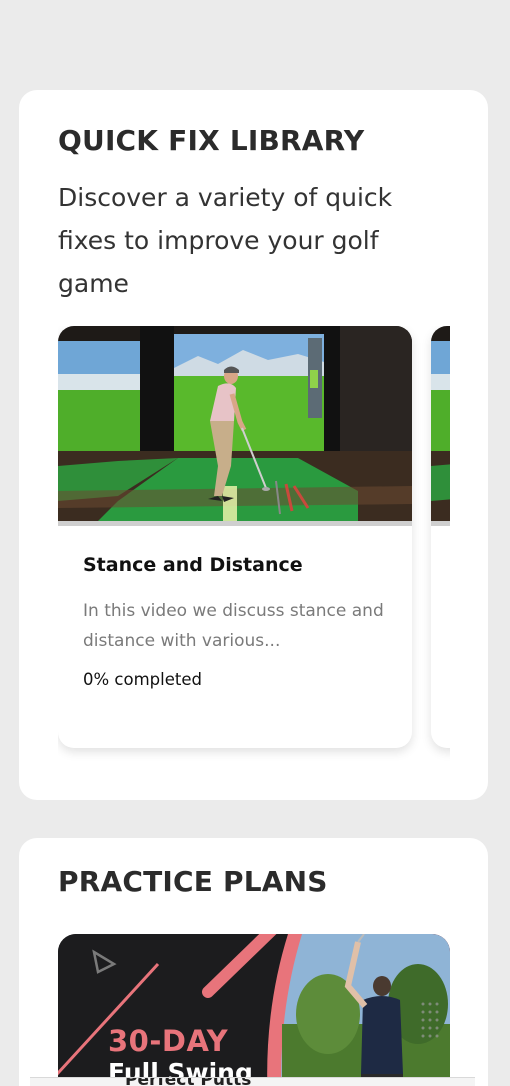 This screenshot has height=1086, width=510. I want to click on bottom-sheet-peek: Perfect Putts, so click(252, 1081).